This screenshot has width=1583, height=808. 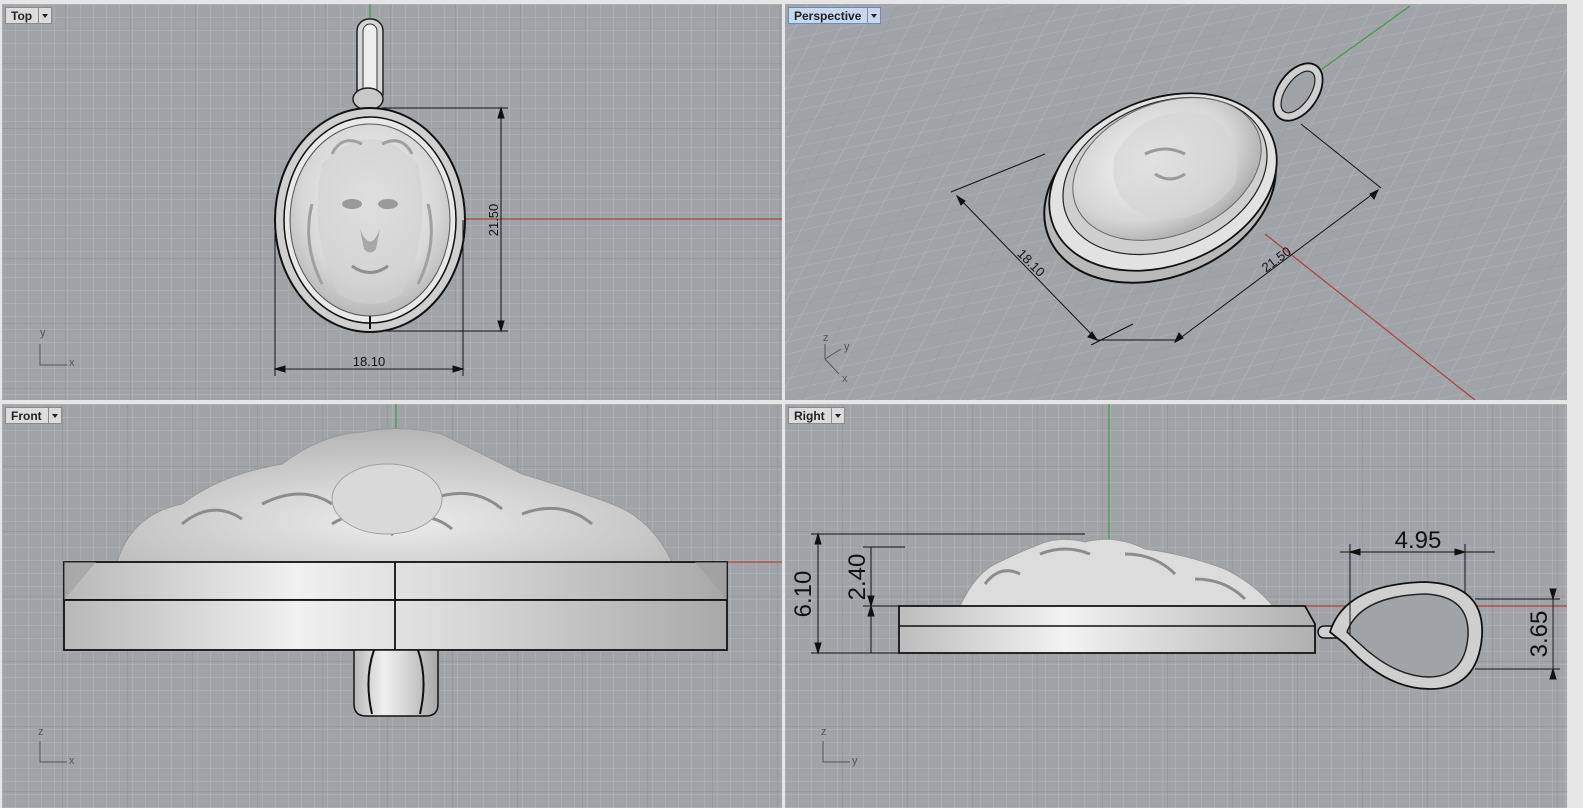 I want to click on top-height-label: 21.50, so click(x=493, y=220).